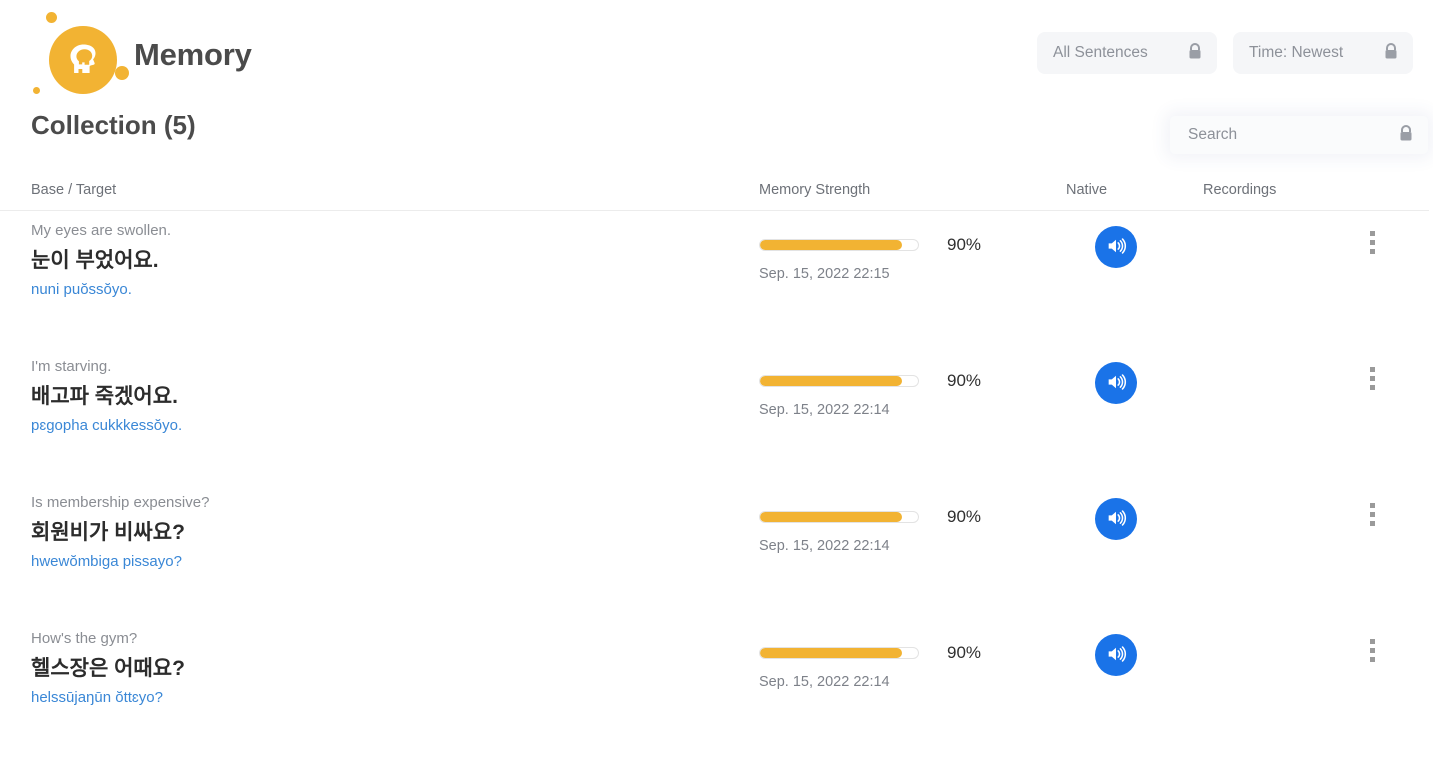  Describe the element at coordinates (884, 258) in the screenshot. I see `memory-strength-cell: 90% Sep. 15, 2022 22:15` at that location.